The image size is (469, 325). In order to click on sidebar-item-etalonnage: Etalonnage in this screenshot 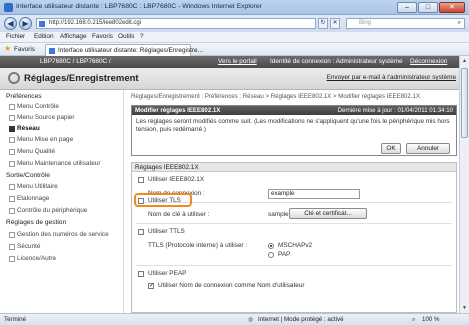, I will do `click(28, 198)`.